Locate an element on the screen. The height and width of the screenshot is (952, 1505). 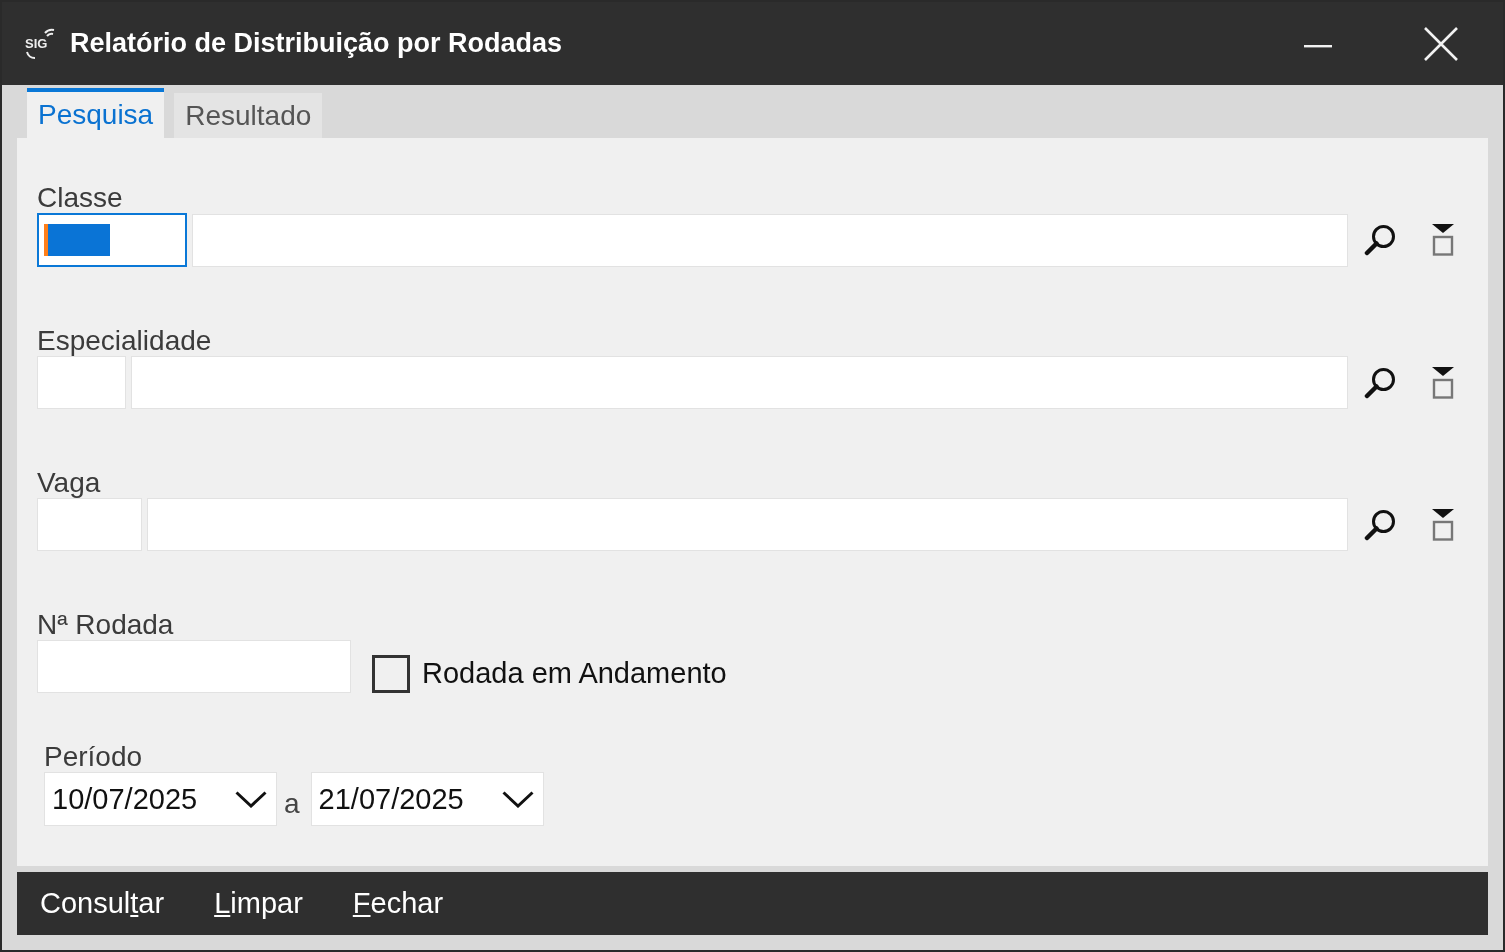
checkbox-label: Rodada em Andamento is located at coordinates (574, 673).